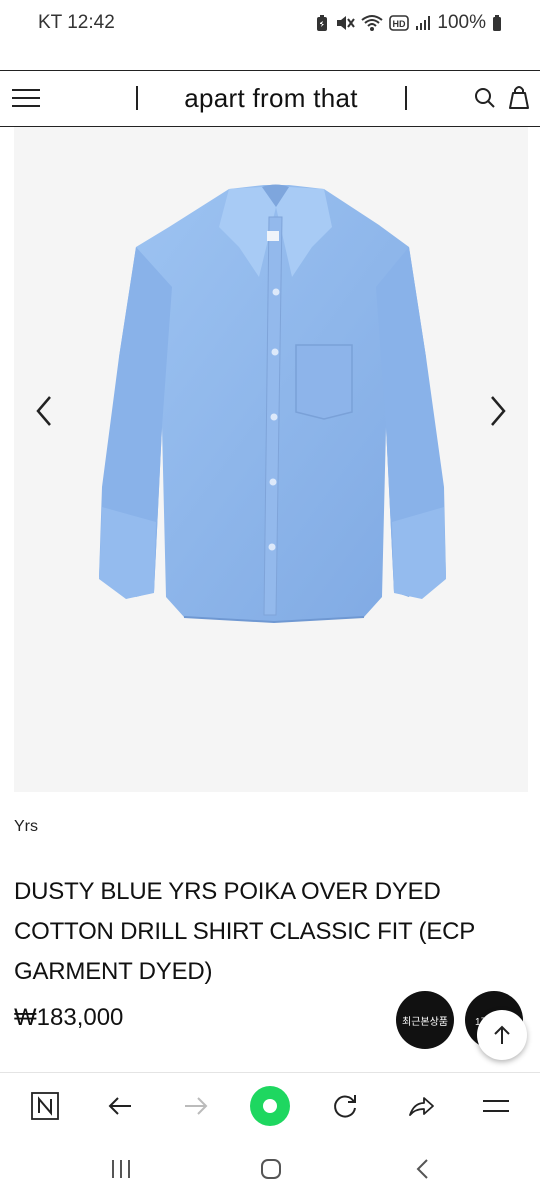 This screenshot has height=1200, width=540. Describe the element at coordinates (45, 1106) in the screenshot. I see `naver-home-icon` at that location.